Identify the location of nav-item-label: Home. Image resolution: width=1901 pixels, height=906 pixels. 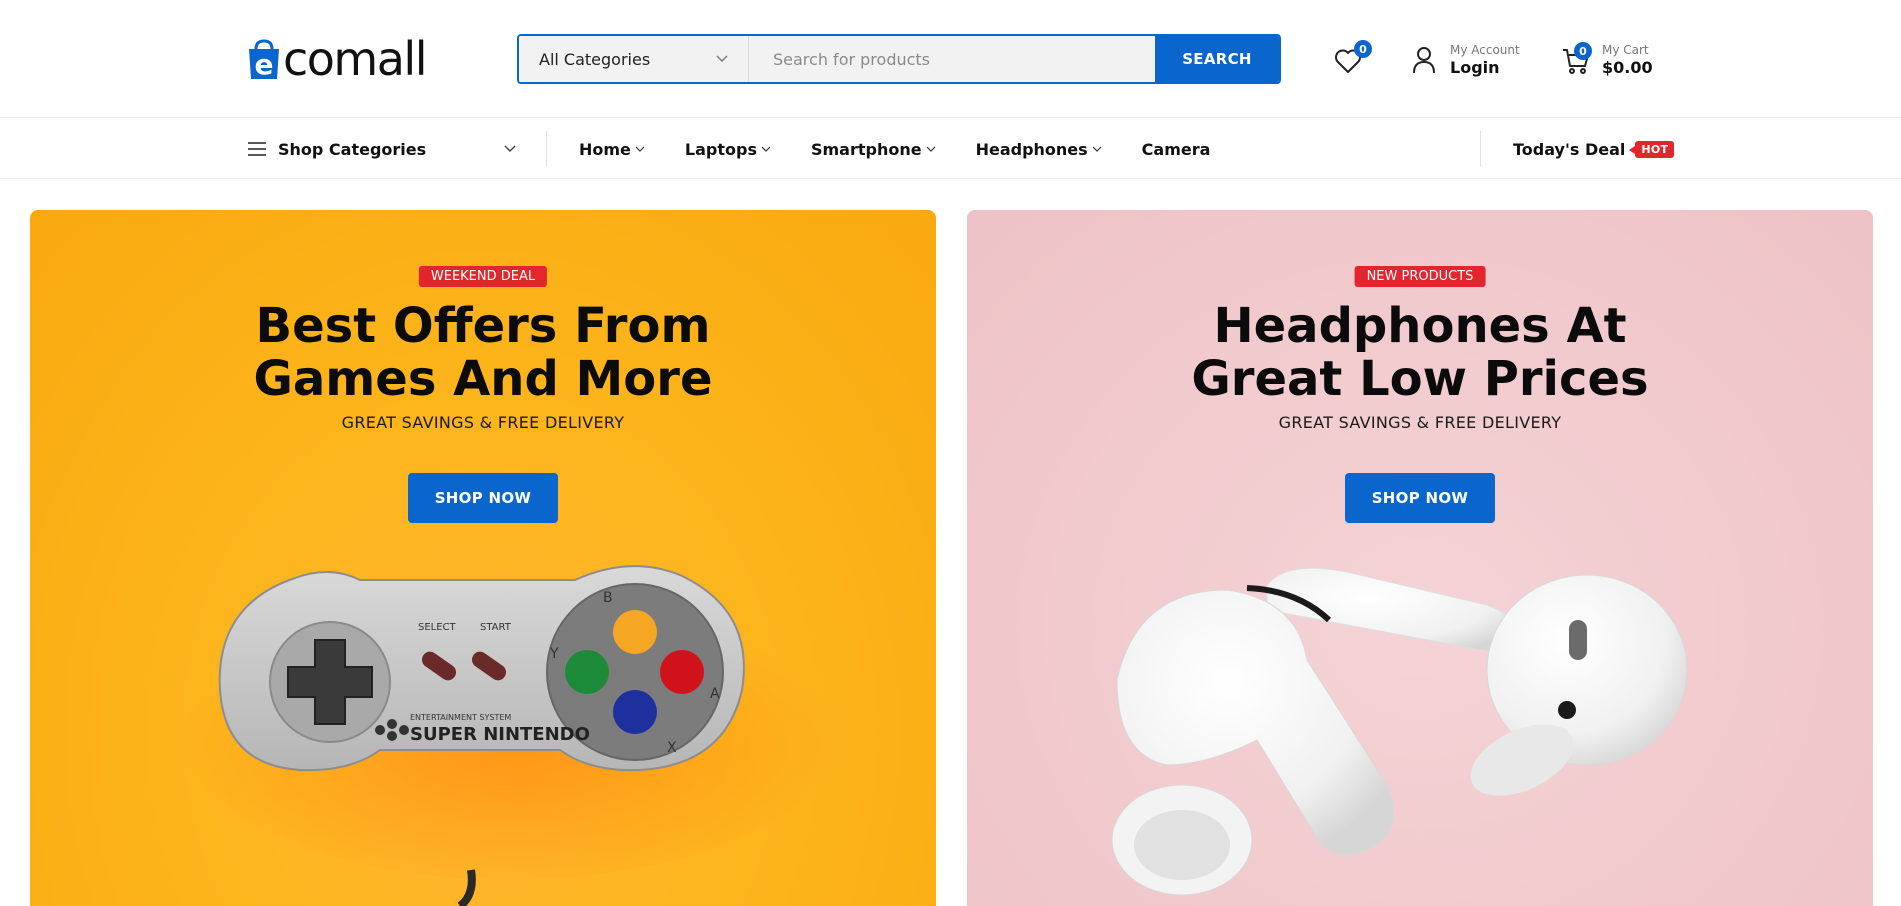
(605, 149).